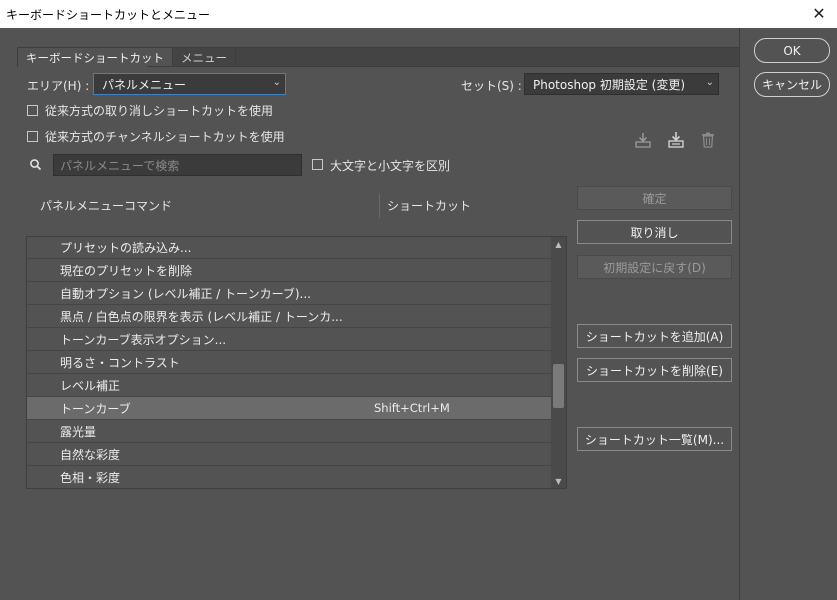  I want to click on delete-set-icon, so click(708, 140).